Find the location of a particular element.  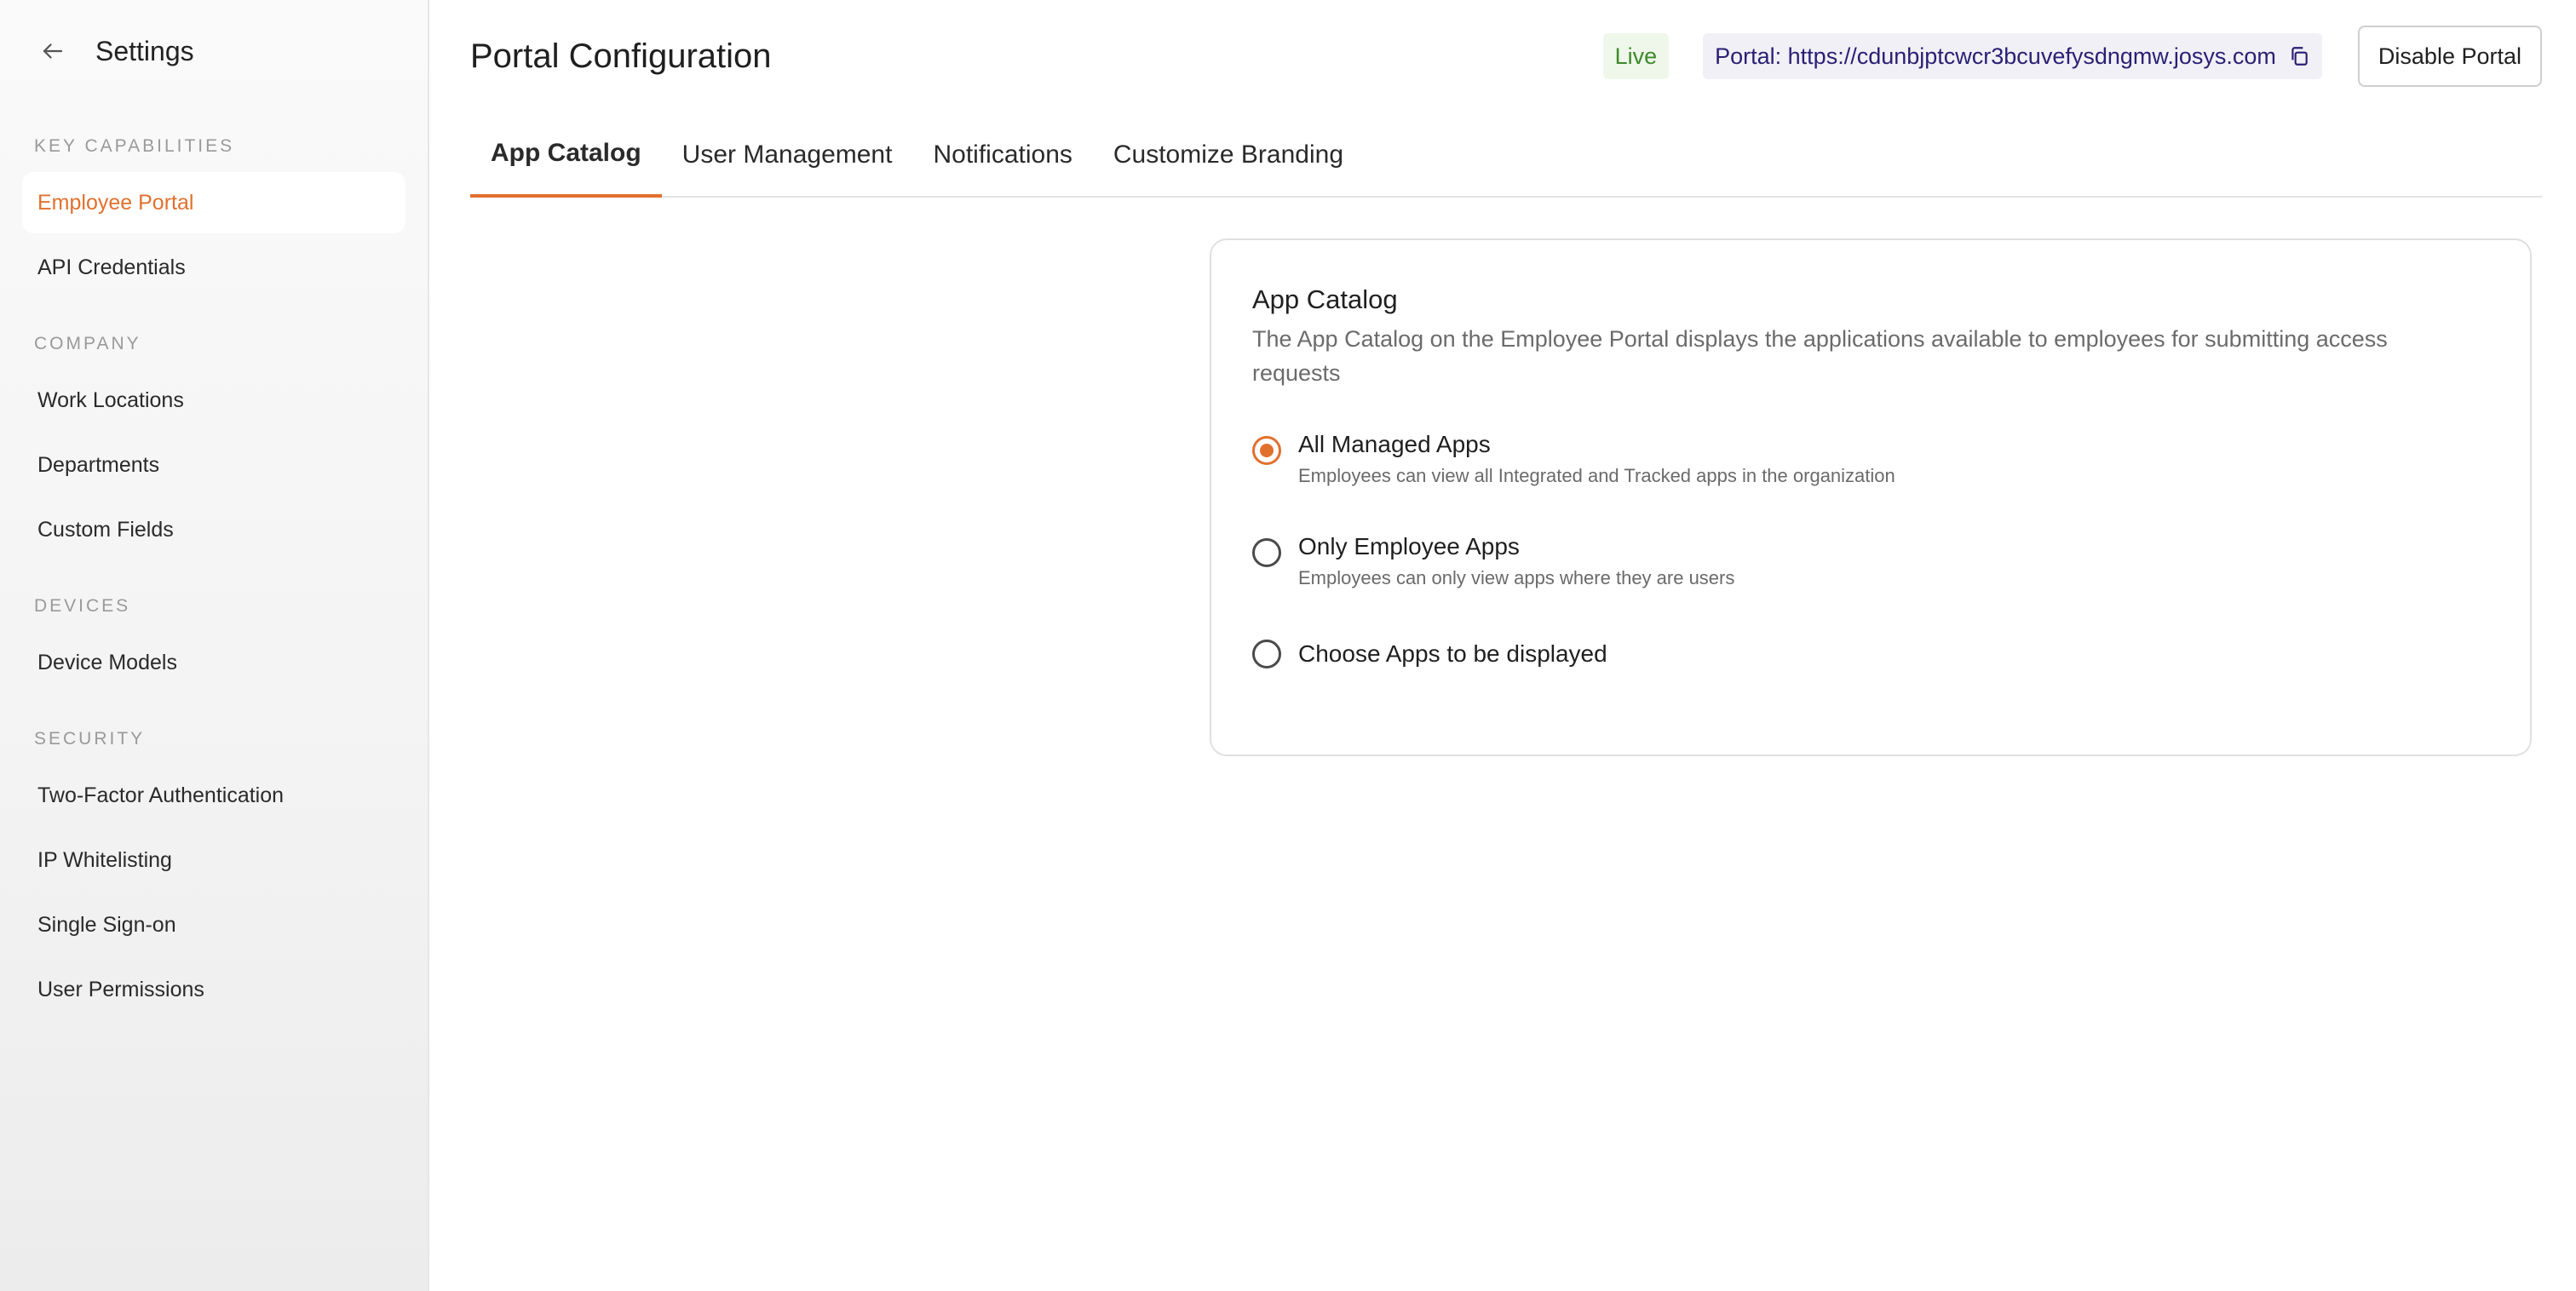

radio-all-managed-apps is located at coordinates (1266, 450).